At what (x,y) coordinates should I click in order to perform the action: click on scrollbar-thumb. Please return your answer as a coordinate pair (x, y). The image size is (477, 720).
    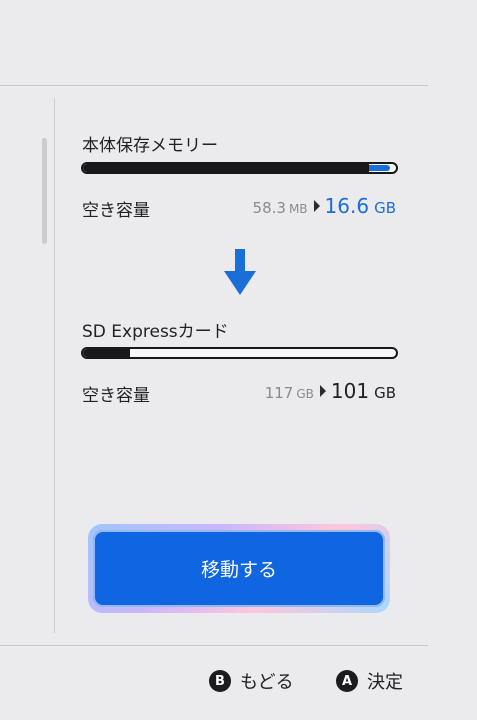
    Looking at the image, I should click on (44, 191).